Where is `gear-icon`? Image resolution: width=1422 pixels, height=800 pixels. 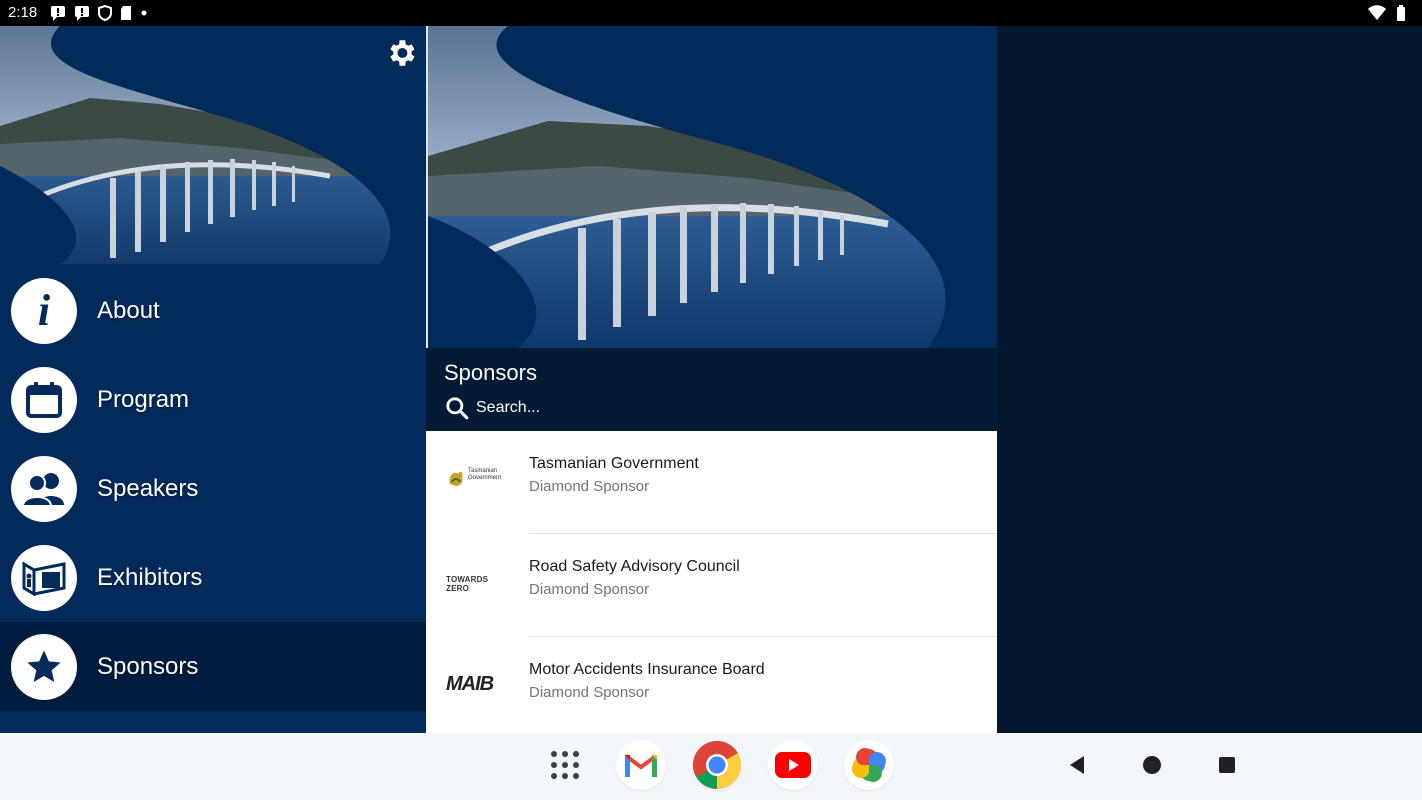 gear-icon is located at coordinates (402, 53).